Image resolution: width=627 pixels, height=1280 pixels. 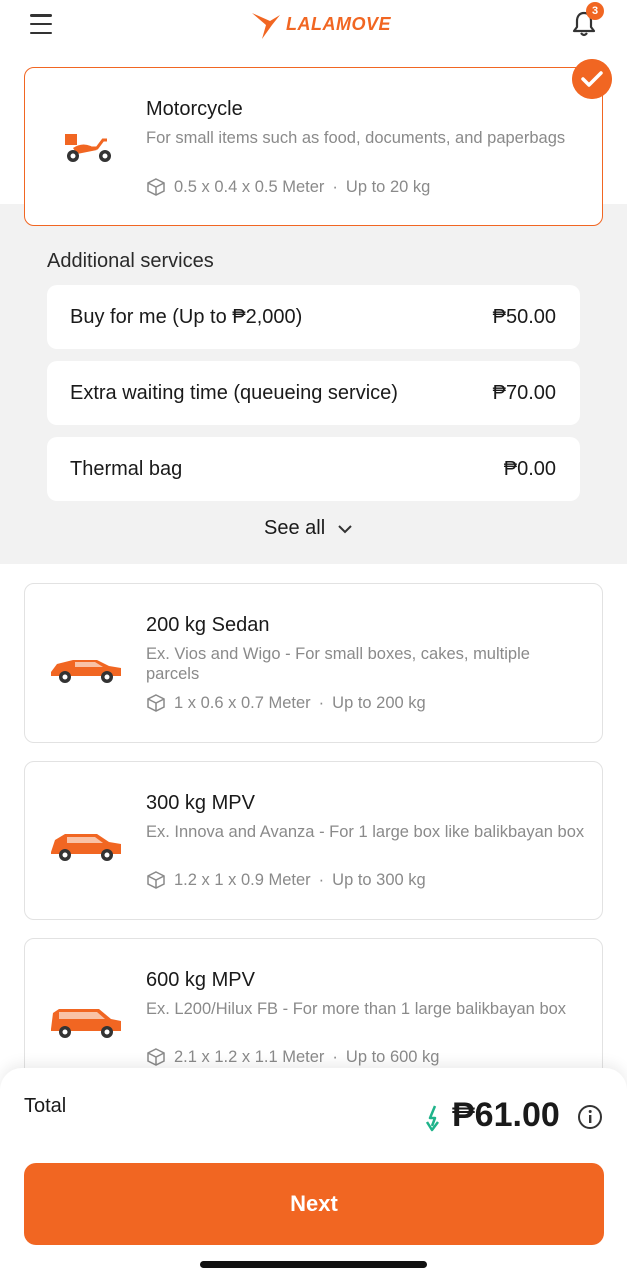 What do you see at coordinates (86, 671) in the screenshot?
I see `sedan-icon` at bounding box center [86, 671].